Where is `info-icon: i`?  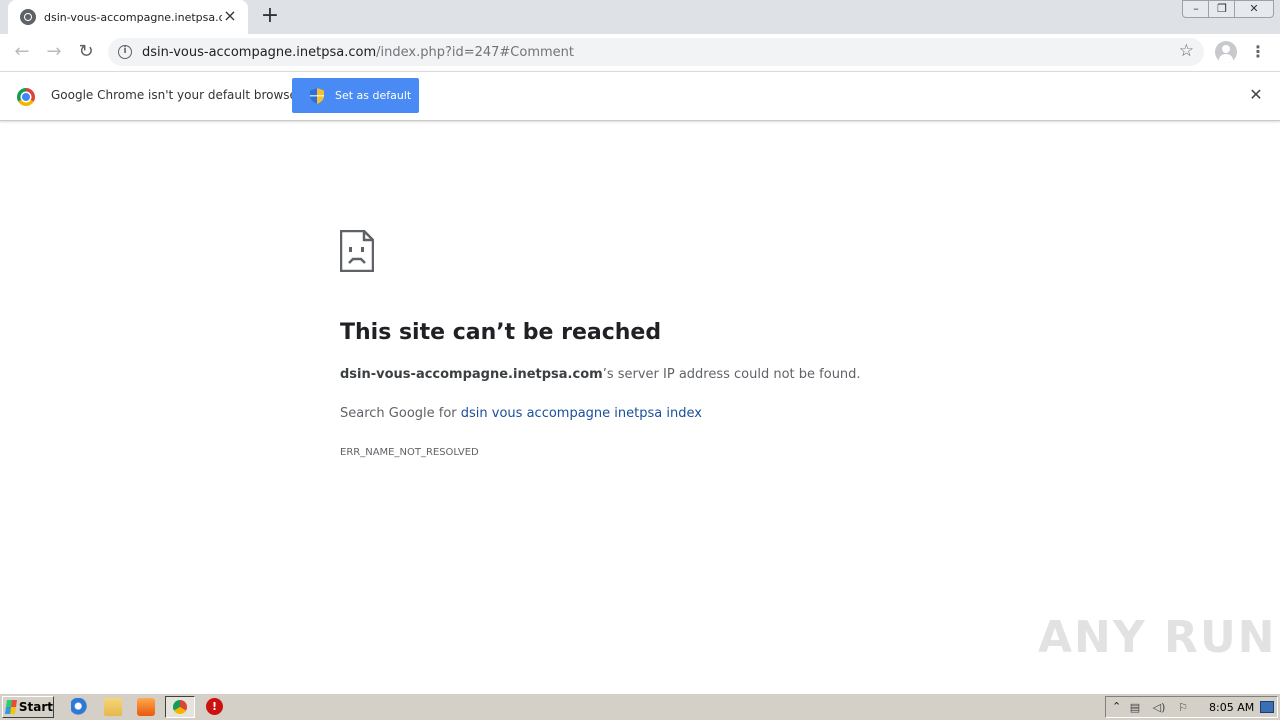 info-icon: i is located at coordinates (125, 52).